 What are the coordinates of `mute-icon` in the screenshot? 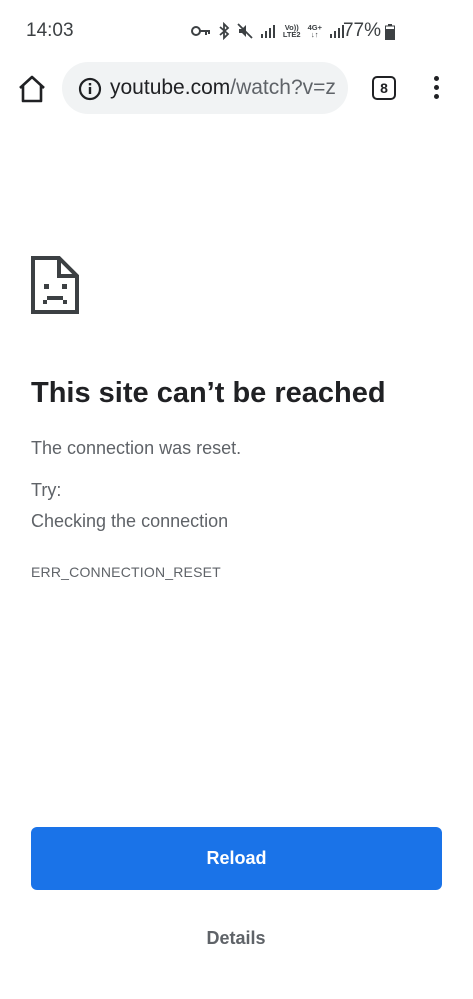 It's located at (245, 31).